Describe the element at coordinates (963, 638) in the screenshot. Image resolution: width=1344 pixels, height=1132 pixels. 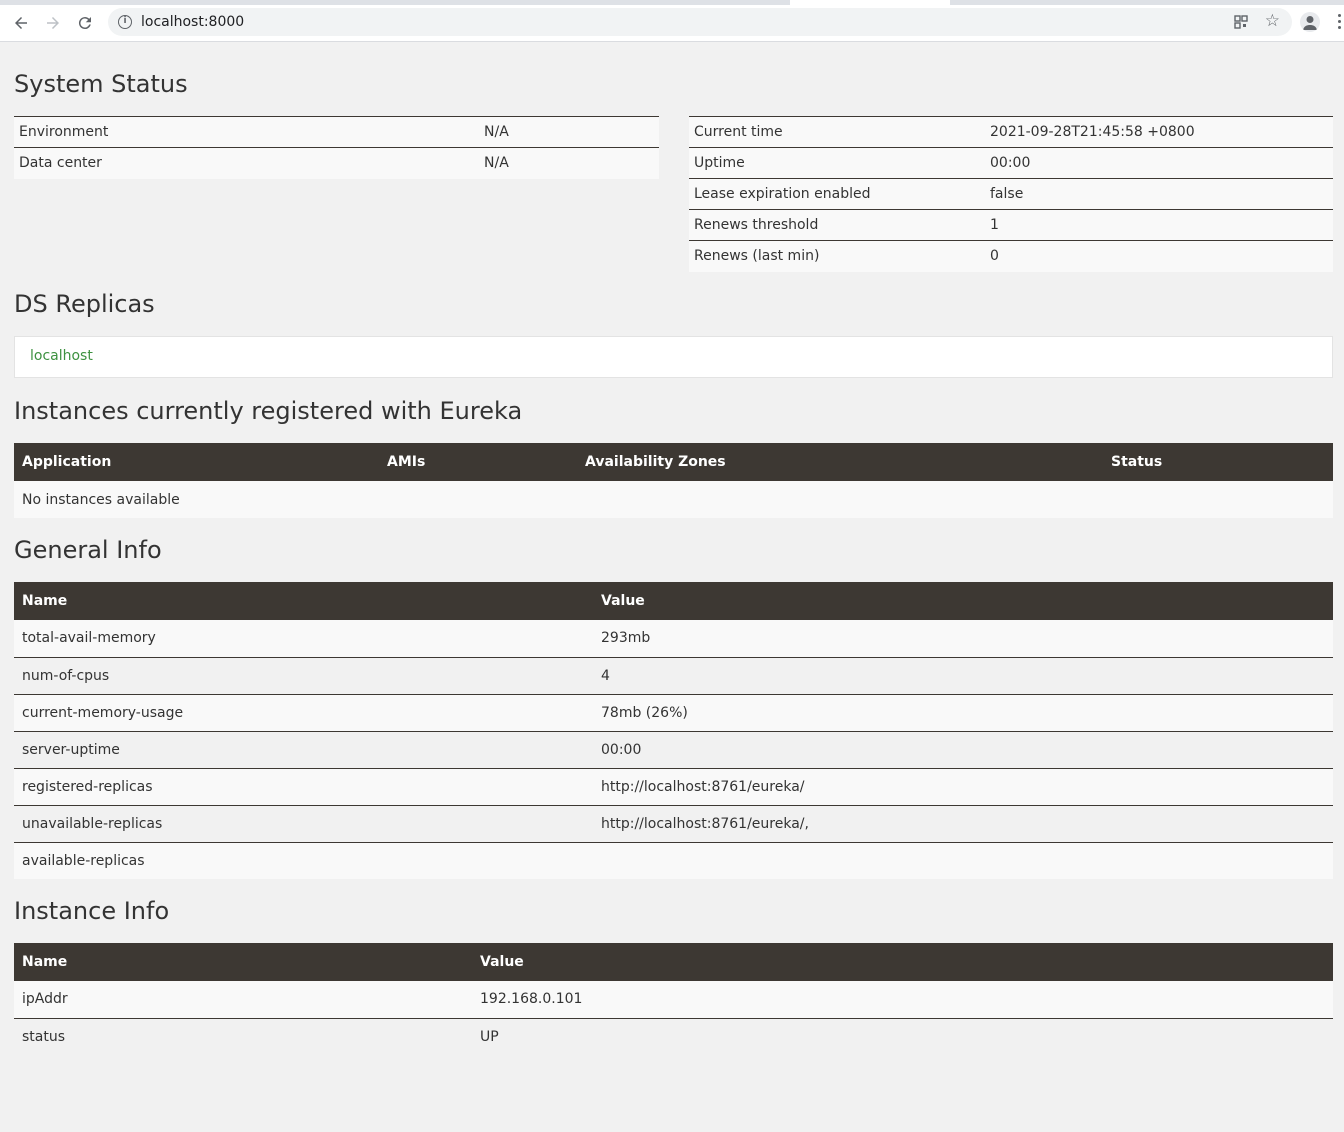
I see `info-value: 293mb` at that location.